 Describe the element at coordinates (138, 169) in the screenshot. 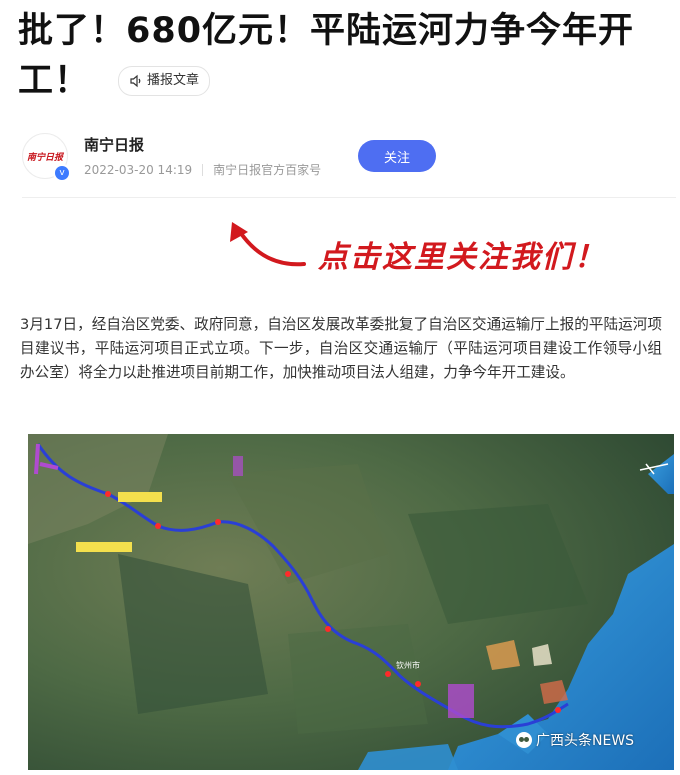

I see `publish-date: 2022-03-20 14:19` at that location.